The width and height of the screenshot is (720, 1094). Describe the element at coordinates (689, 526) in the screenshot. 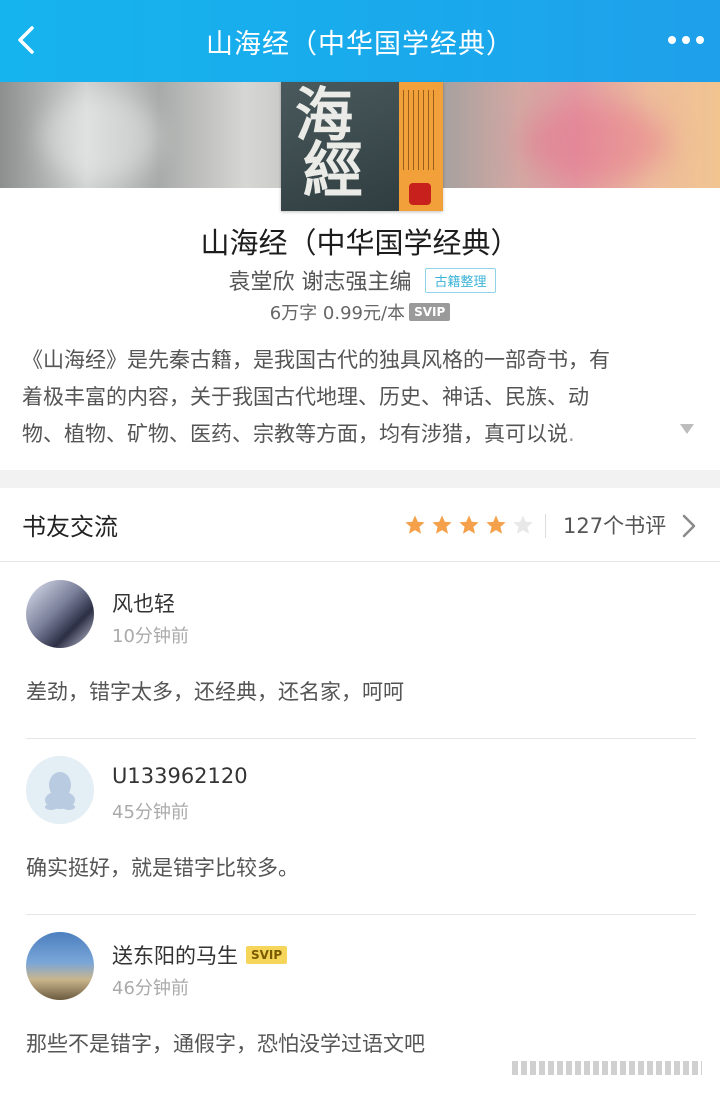

I see `chevron-right-icon` at that location.